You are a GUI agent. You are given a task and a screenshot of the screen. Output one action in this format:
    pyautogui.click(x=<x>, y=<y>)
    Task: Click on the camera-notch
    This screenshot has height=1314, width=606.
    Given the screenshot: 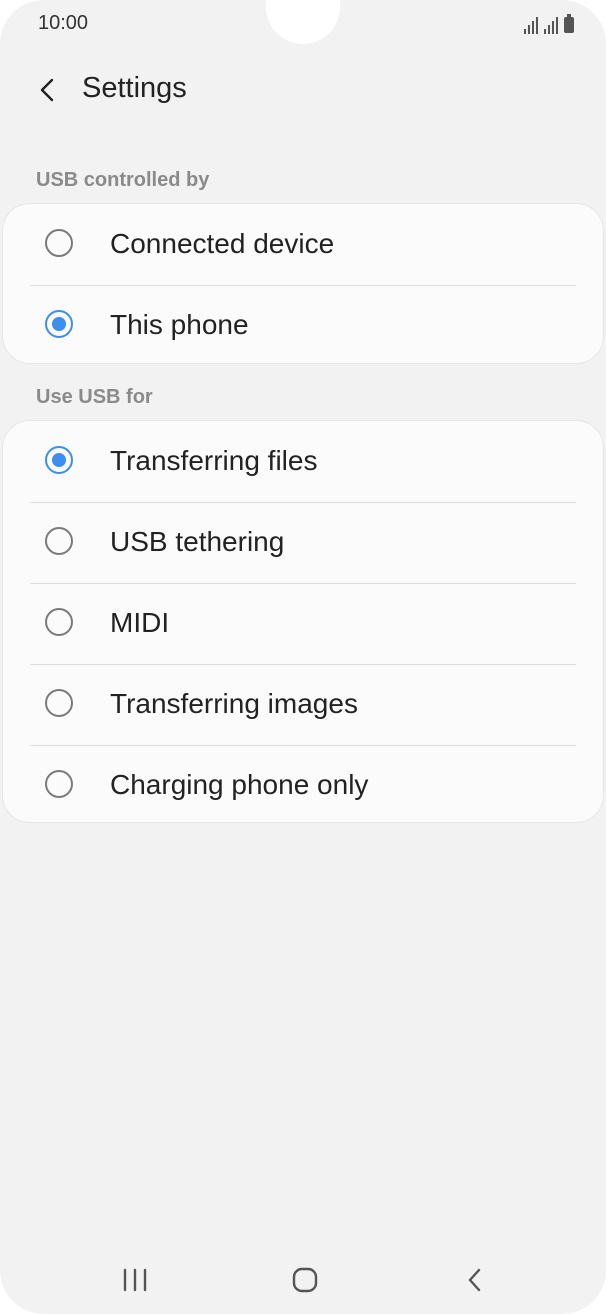 What is the action you would take?
    pyautogui.click(x=303, y=22)
    